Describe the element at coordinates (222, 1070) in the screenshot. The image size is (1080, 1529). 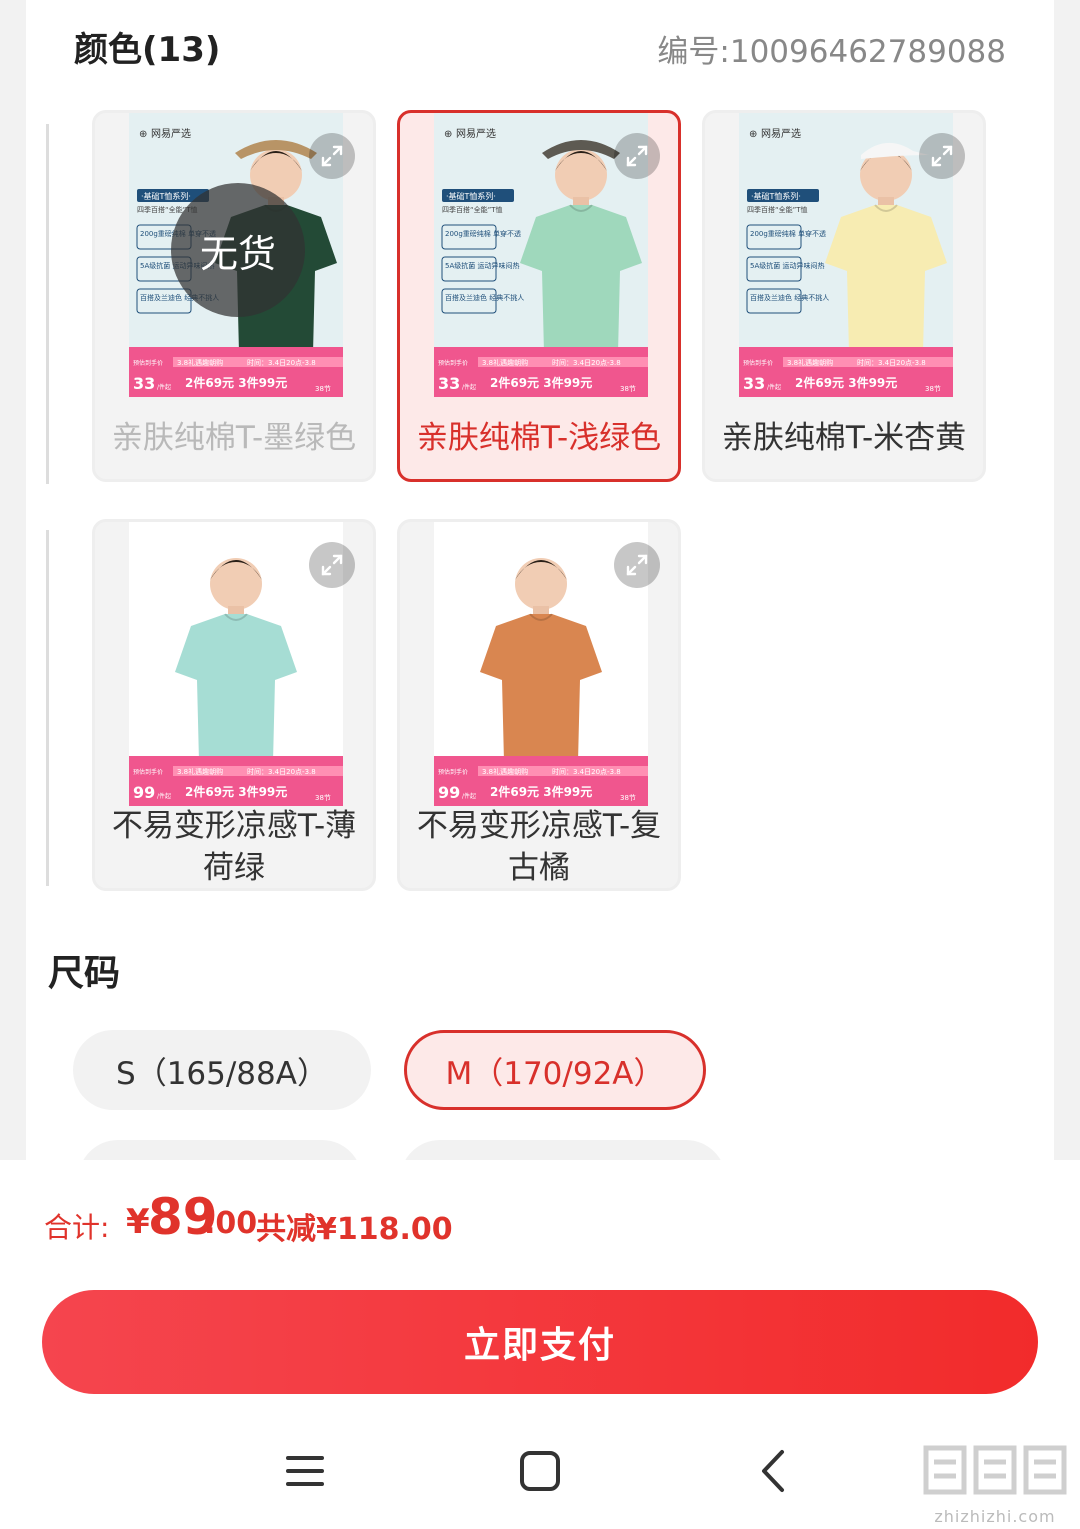
I see `size-option-s: S（165/88A）` at that location.